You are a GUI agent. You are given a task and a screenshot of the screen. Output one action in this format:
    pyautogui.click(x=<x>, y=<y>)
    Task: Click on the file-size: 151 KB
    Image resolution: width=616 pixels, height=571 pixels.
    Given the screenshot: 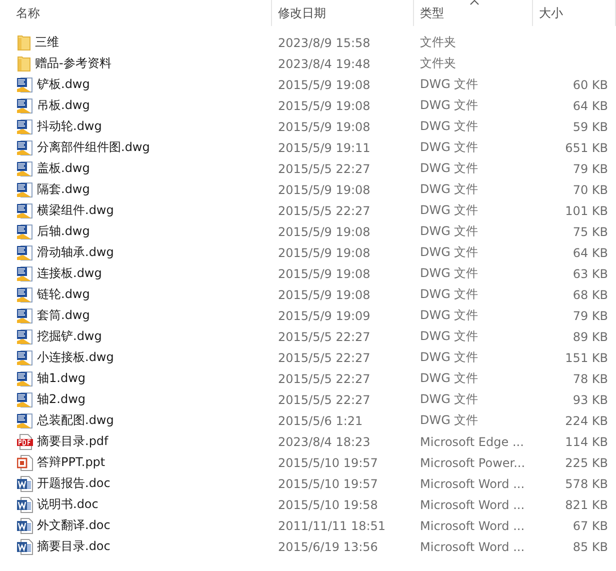 What is the action you would take?
    pyautogui.click(x=586, y=357)
    